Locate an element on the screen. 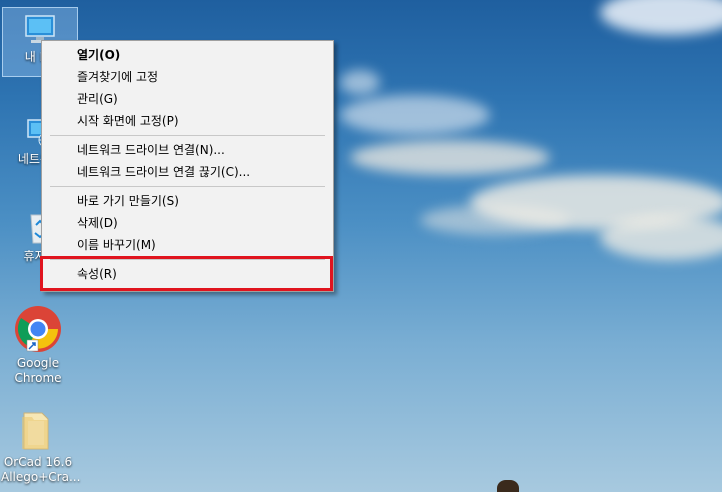 The image size is (722, 492). menu-item-open: 열기(O) is located at coordinates (187, 55).